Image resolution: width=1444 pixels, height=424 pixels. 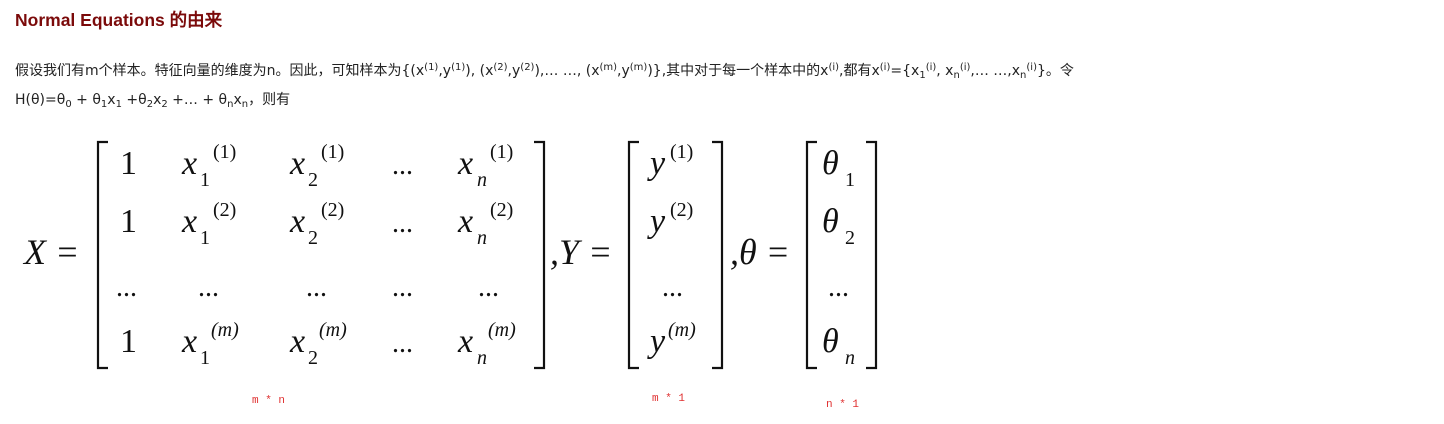 I want to click on y-matrix-label: ,Y =, so click(x=581, y=252).